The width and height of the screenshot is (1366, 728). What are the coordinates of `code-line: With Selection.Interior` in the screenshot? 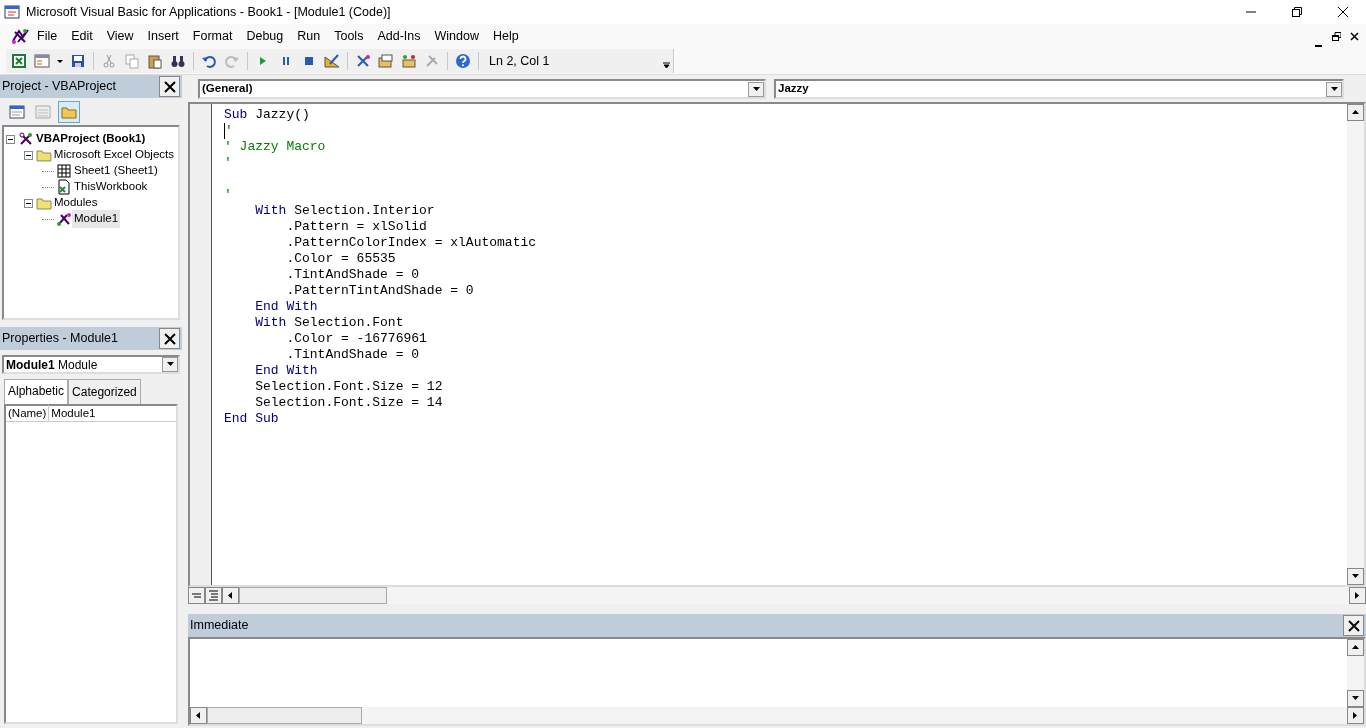 It's located at (344, 211).